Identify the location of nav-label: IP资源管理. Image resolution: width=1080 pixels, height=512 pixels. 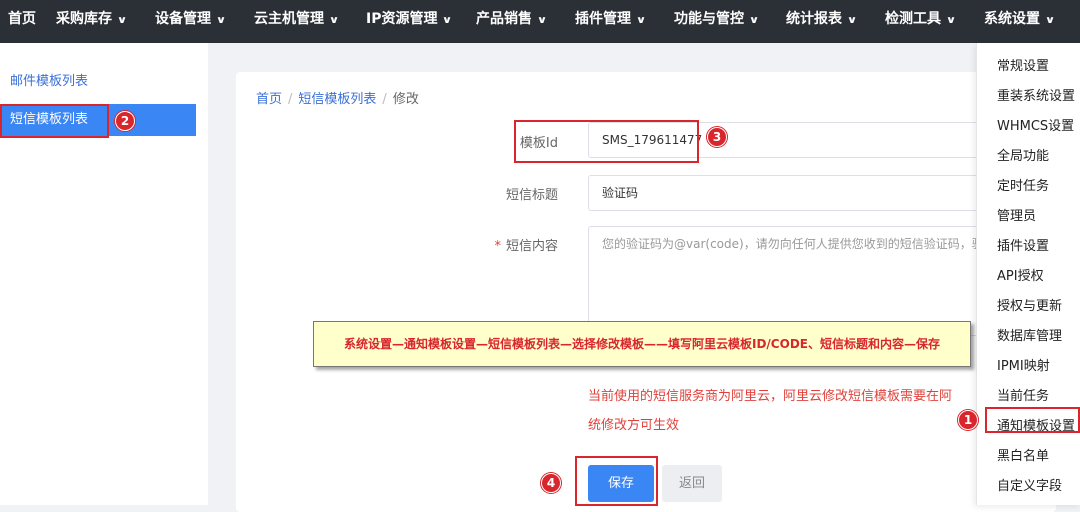
(402, 19).